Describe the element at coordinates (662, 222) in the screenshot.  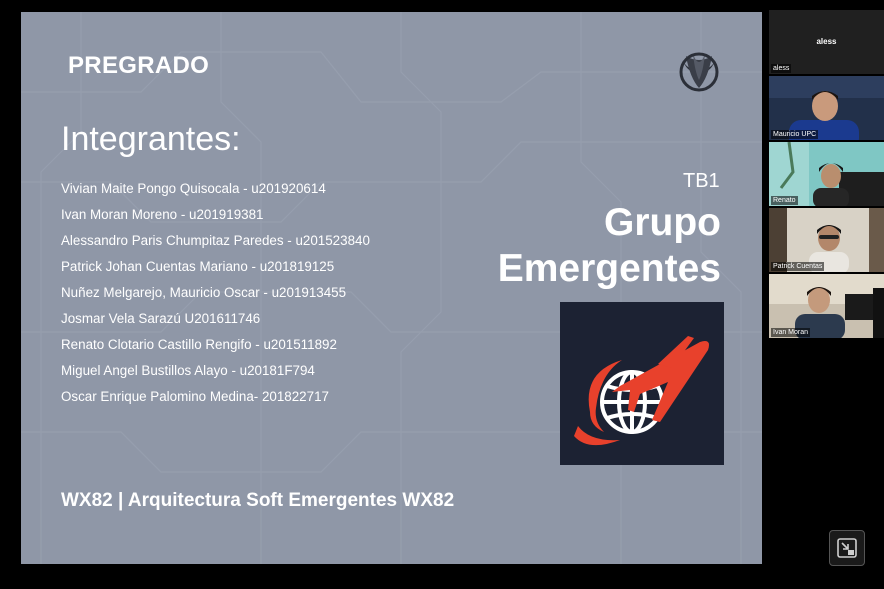
I see `group-name-line1: Grupo` at that location.